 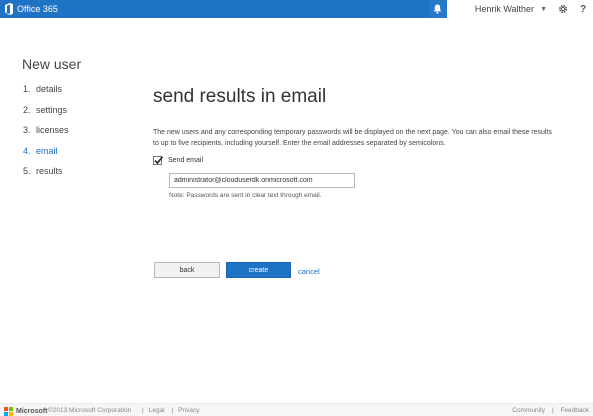 I want to click on bell-icon, so click(x=437, y=9).